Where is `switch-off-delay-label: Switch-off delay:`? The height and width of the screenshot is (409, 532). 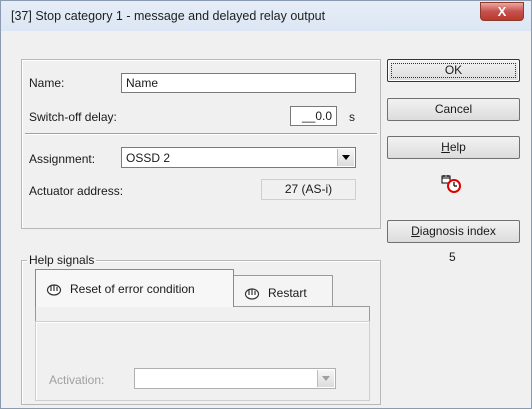
switch-off-delay-label: Switch-off delay: is located at coordinates (73, 117).